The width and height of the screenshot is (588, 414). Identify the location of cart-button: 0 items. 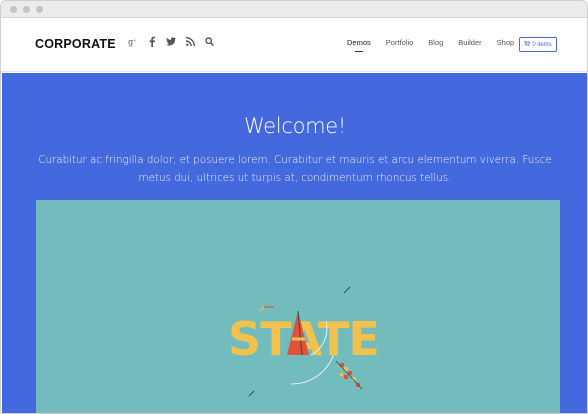
(538, 44).